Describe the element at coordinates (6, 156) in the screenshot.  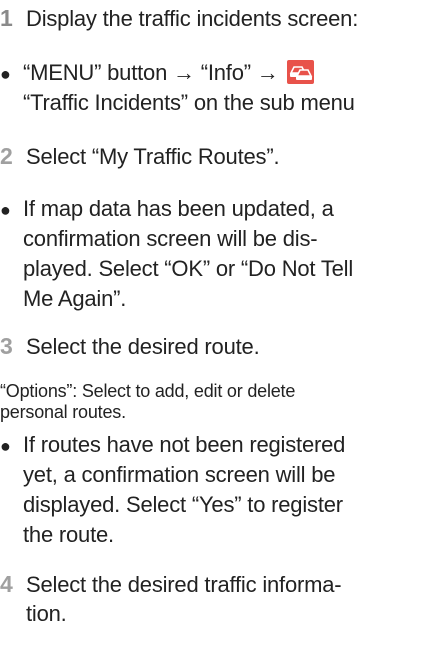
I see `step-number: 2` at that location.